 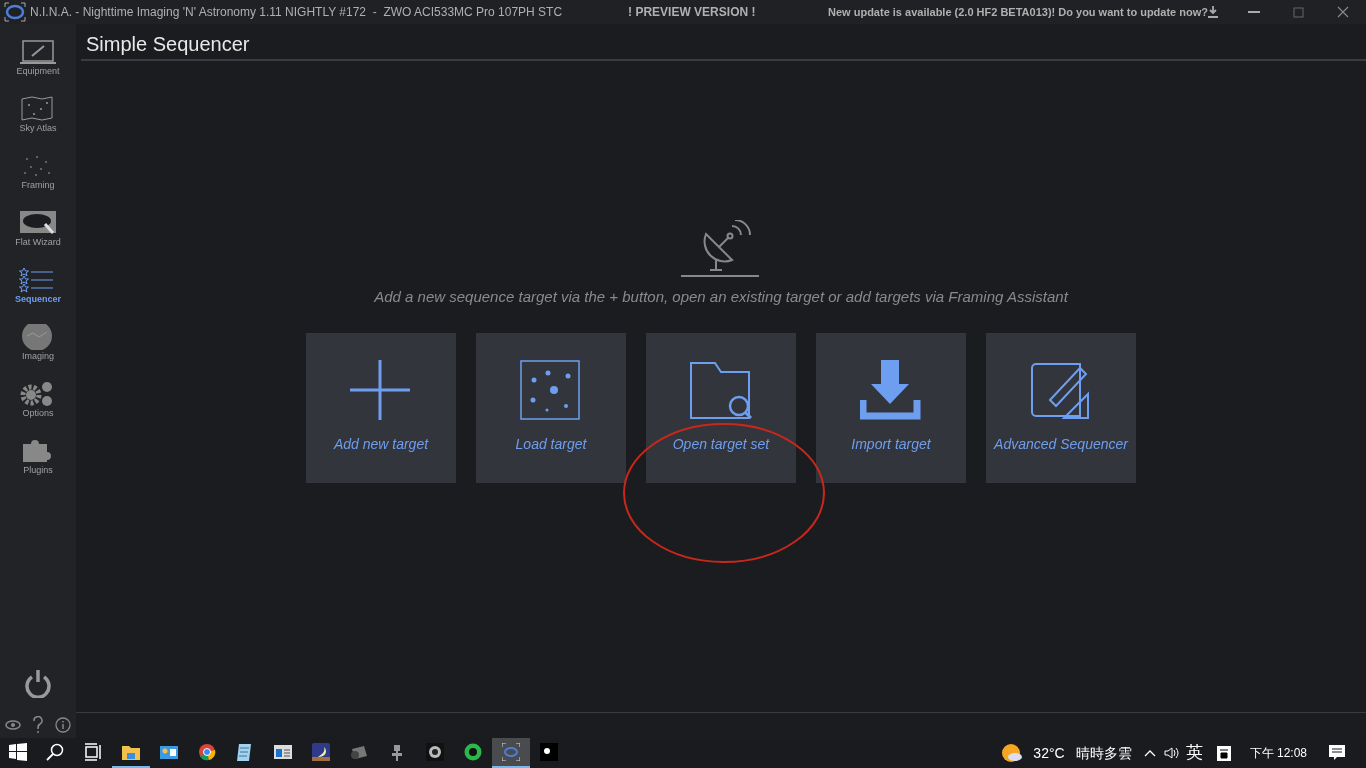 I want to click on window-title: N.I.N.A. - Nighttime Imaging 'N' Astronomy 1.11 NIGHTLY #172 - ZWO ACI533MC Pro 107PH STC, so click(x=296, y=12).